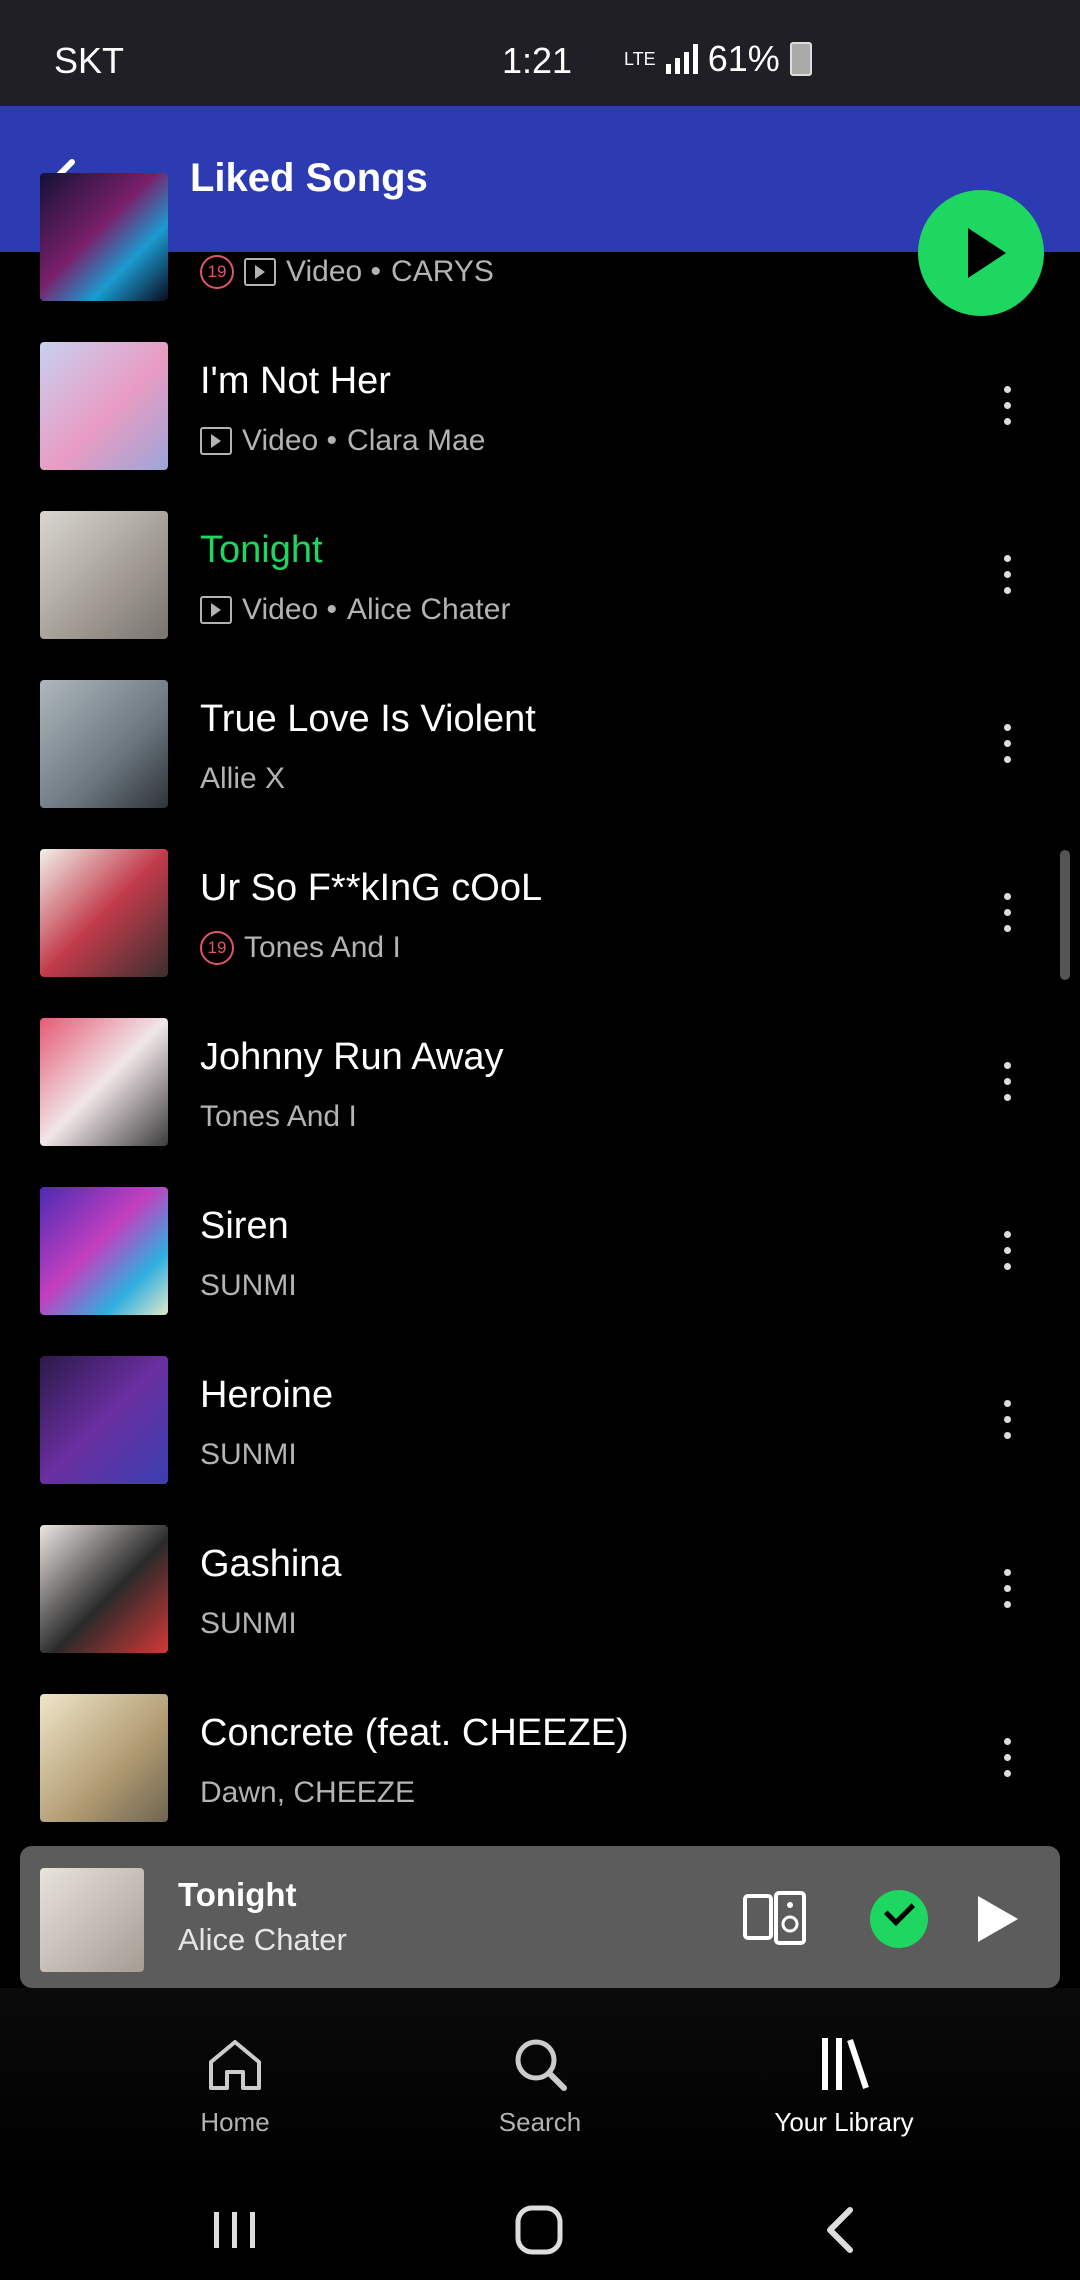  Describe the element at coordinates (540, 1241) in the screenshot. I see `song-row: Siren SUNMI` at that location.